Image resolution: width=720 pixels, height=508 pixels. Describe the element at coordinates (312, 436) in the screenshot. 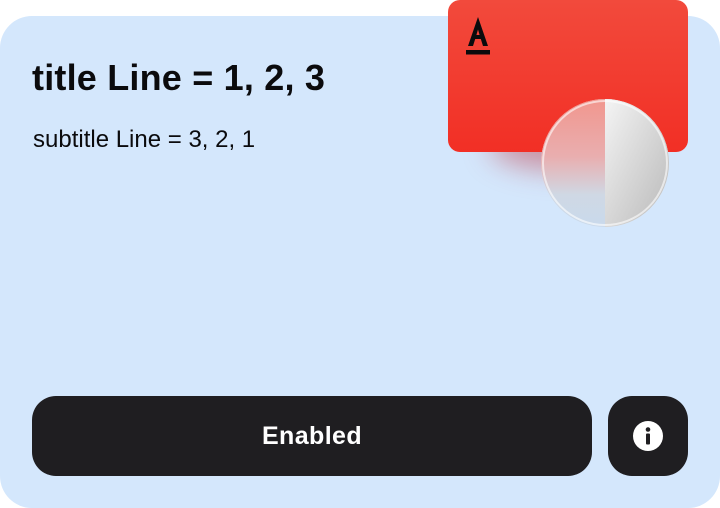

I see `enabled-button: Enabled` at that location.